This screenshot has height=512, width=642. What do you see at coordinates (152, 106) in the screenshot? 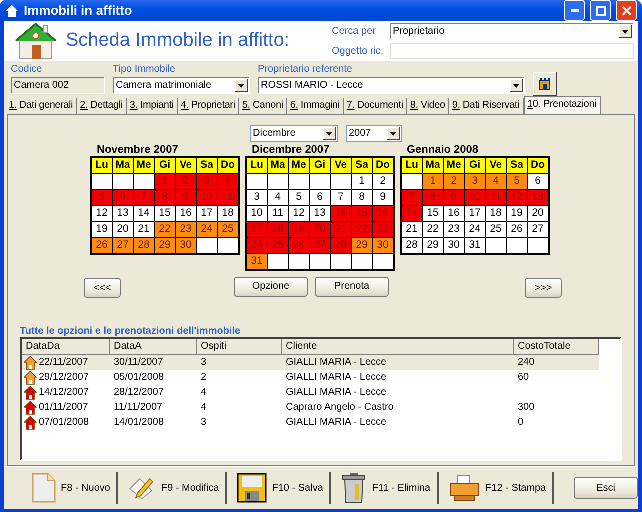
I see `tab: 3. Impianti` at bounding box center [152, 106].